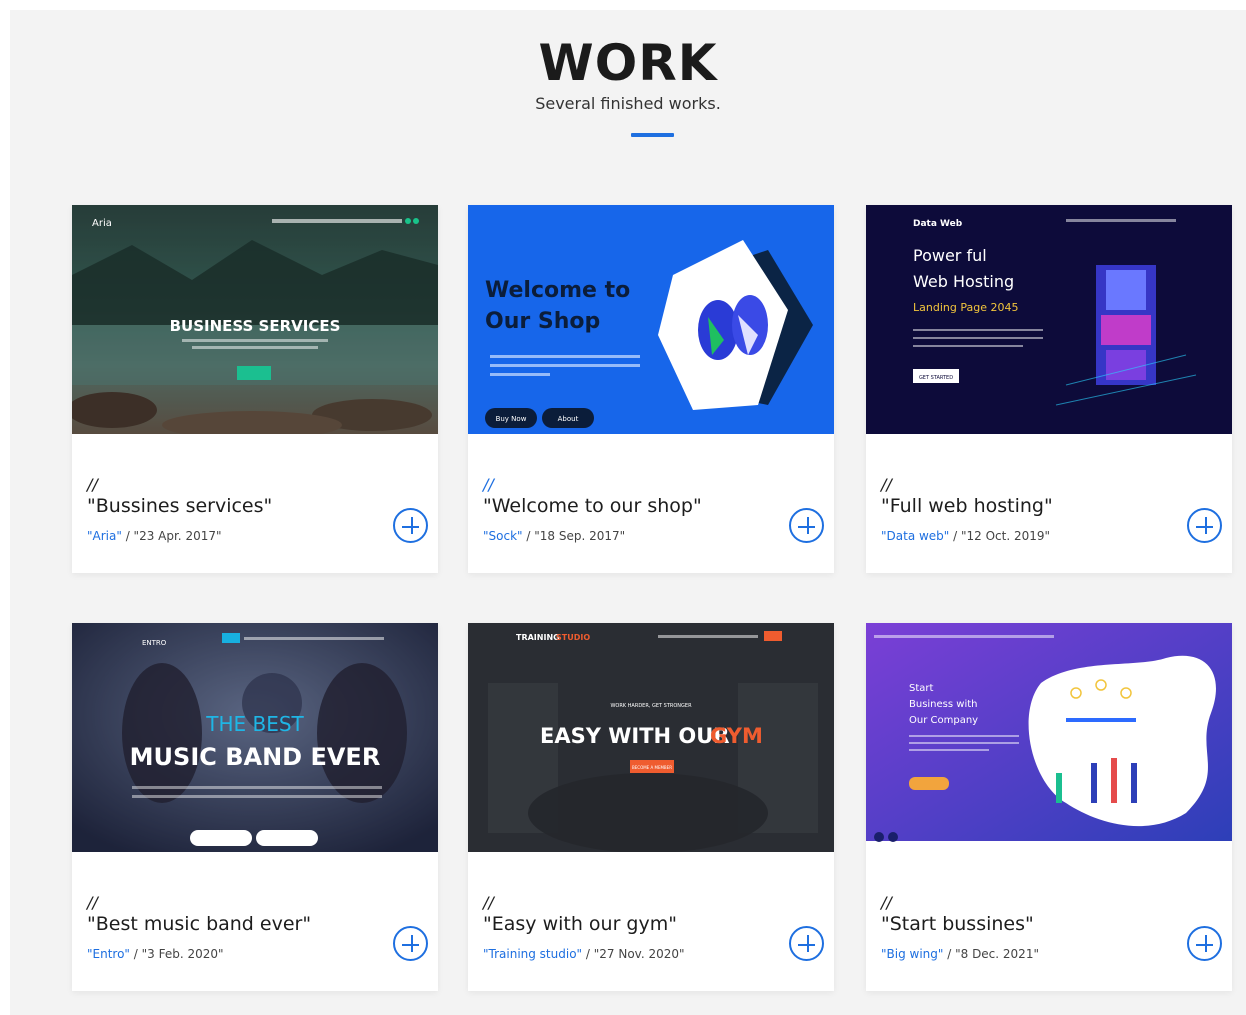 The image size is (1246, 1015). Describe the element at coordinates (542, 321) in the screenshot. I see `thumb-headline-2: Our Shop` at that location.